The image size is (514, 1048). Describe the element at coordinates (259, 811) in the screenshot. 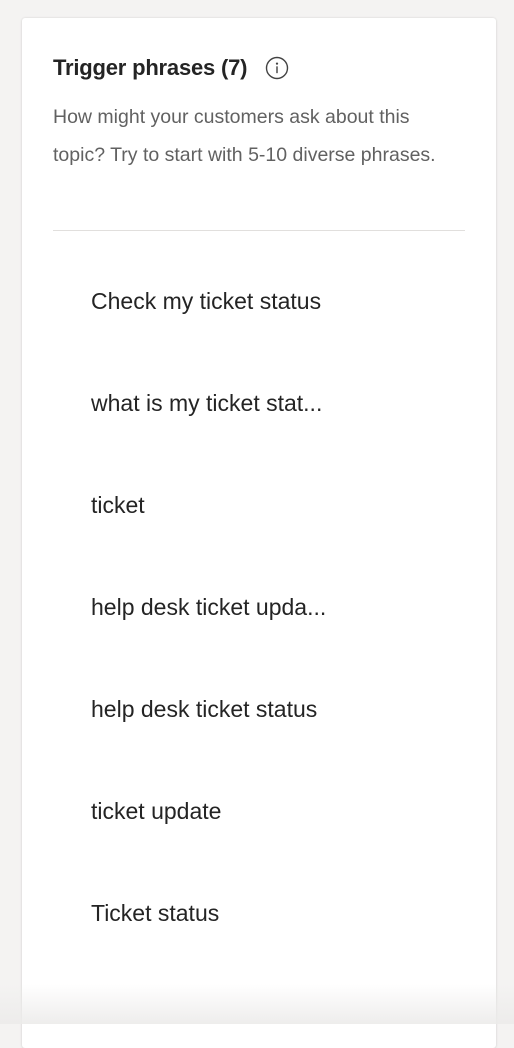

I see `phrase-item: ticket update` at that location.